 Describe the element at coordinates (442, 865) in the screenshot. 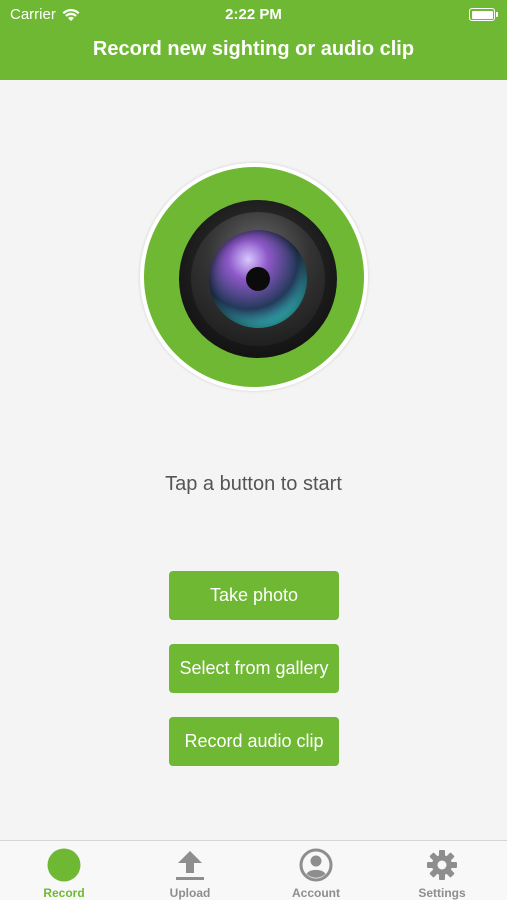

I see `gear-icon` at that location.